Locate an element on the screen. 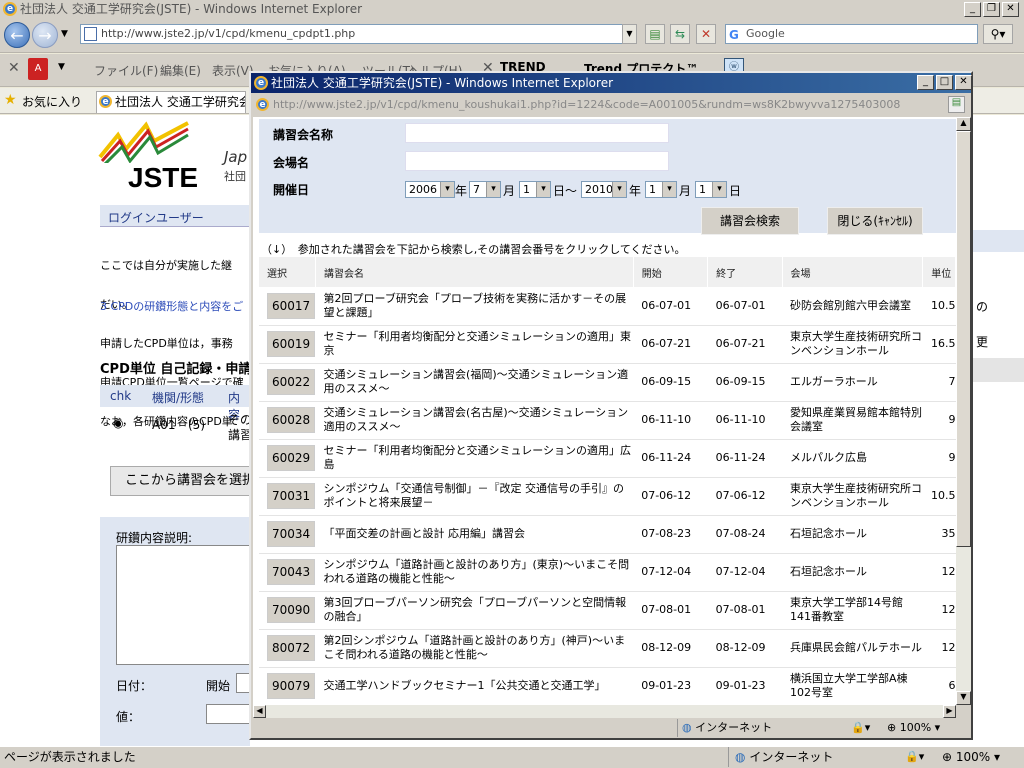 The image size is (1024, 768). col-end: 終了 is located at coordinates (745, 272).